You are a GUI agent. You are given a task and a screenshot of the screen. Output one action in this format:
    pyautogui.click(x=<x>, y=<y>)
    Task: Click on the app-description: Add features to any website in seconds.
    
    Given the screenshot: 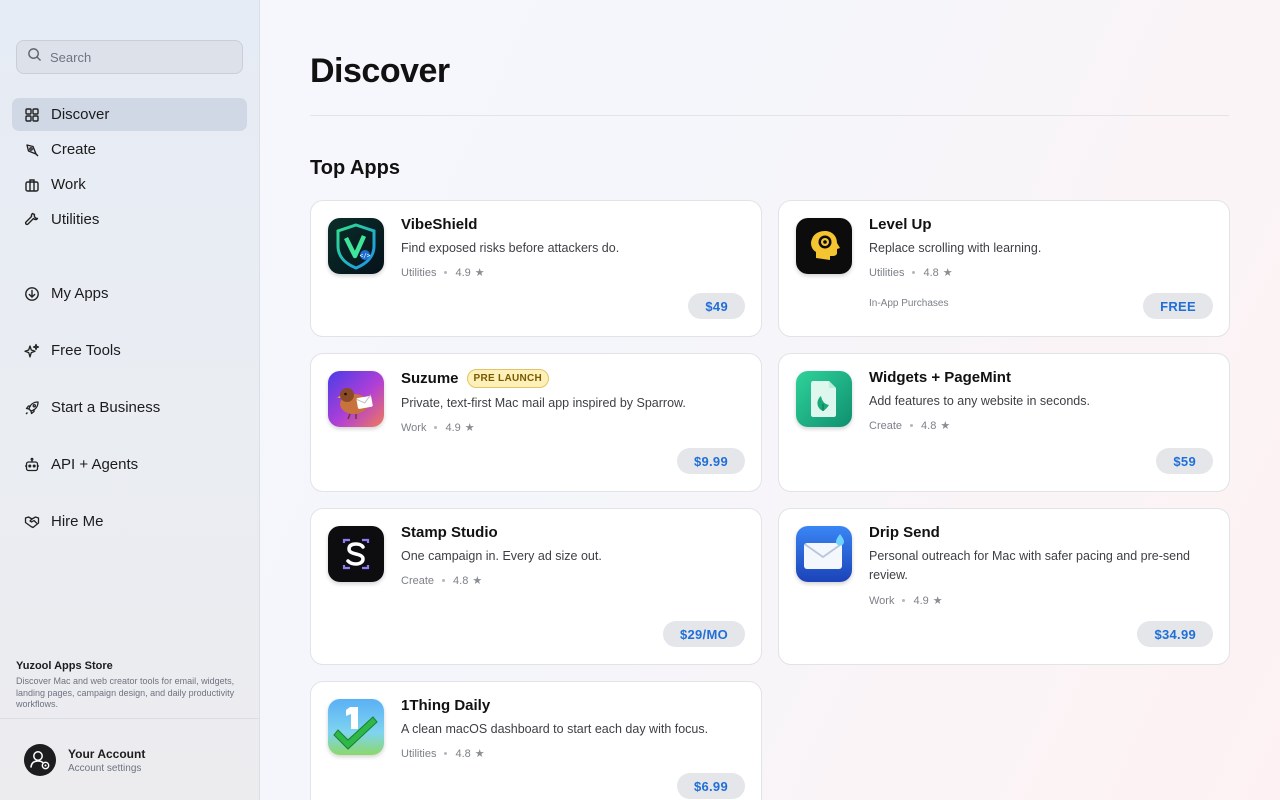 What is the action you would take?
    pyautogui.click(x=979, y=401)
    